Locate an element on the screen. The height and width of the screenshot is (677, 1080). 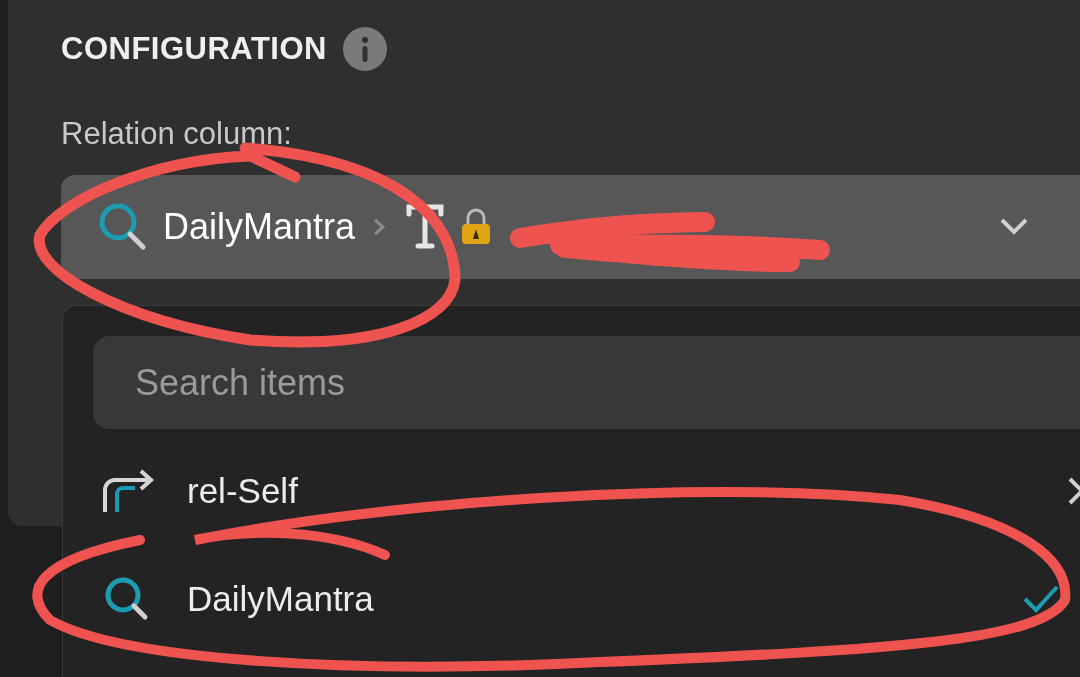
dropdown-item: DailyMantra is located at coordinates (586, 599).